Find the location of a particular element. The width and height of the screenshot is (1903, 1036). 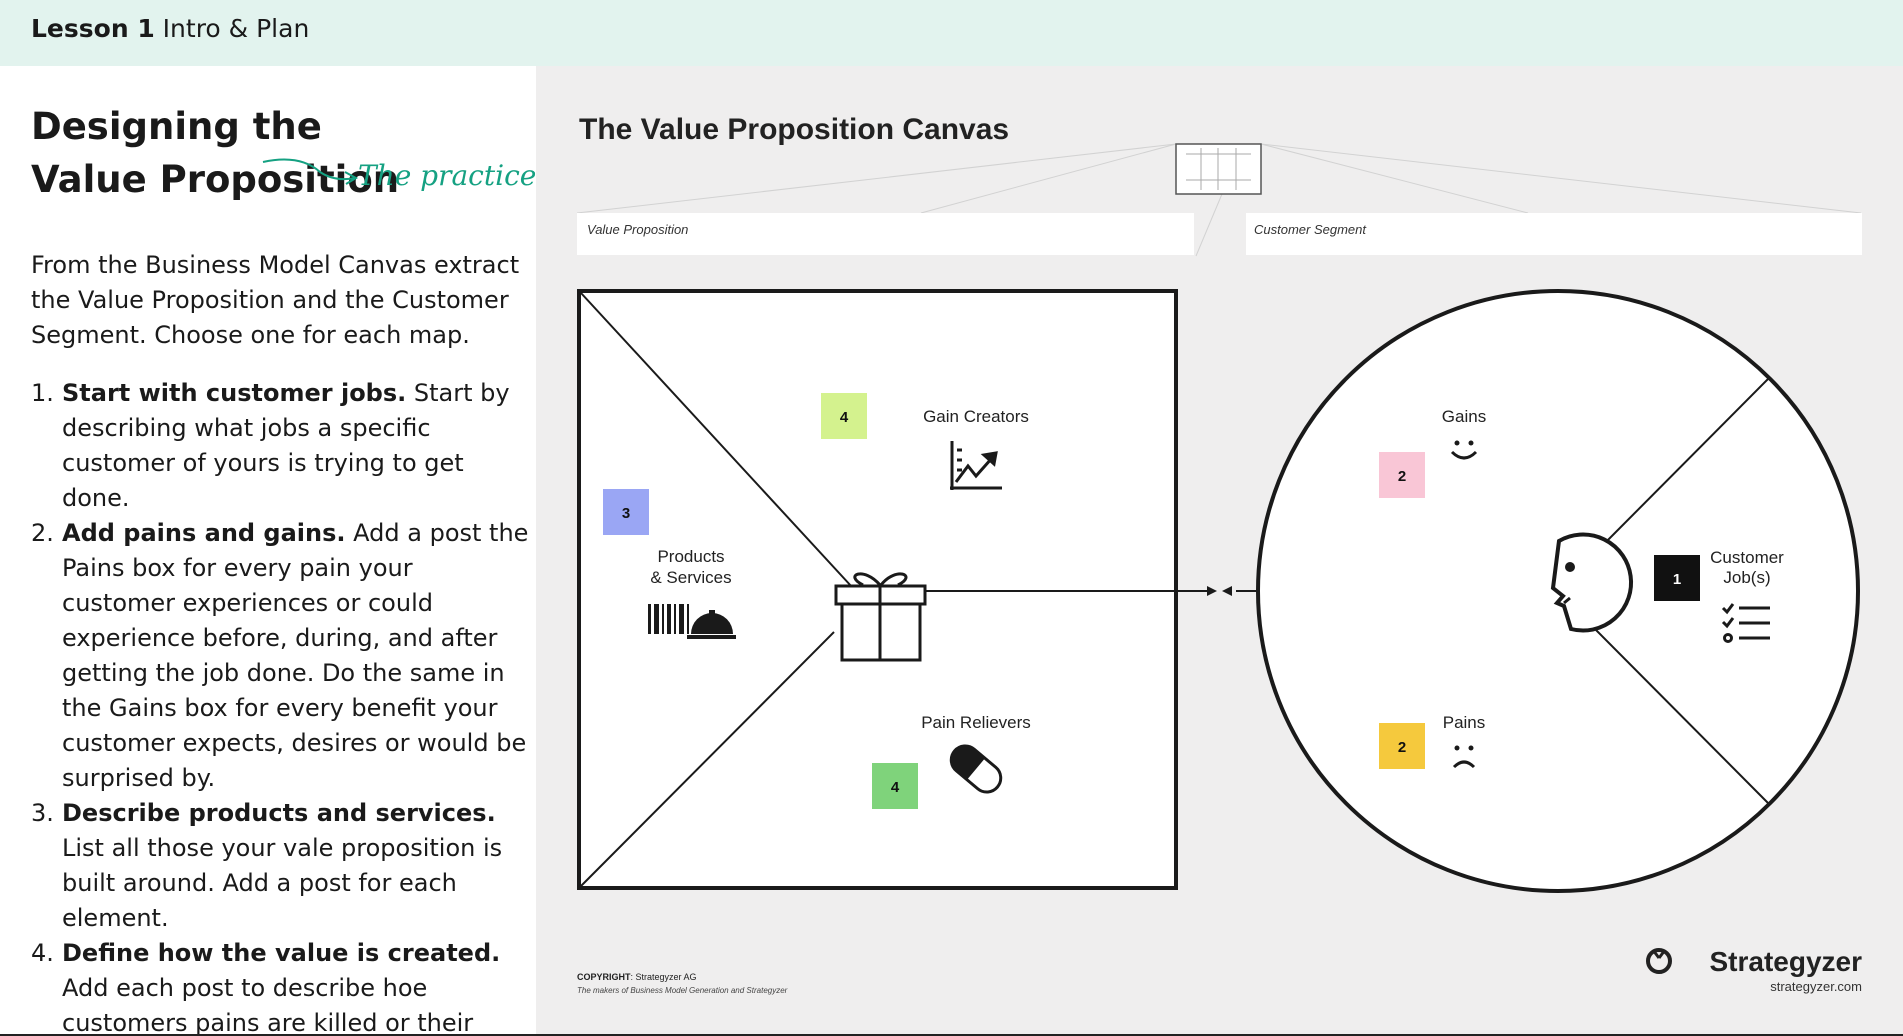

gain-creators-count: 4 is located at coordinates (844, 417).